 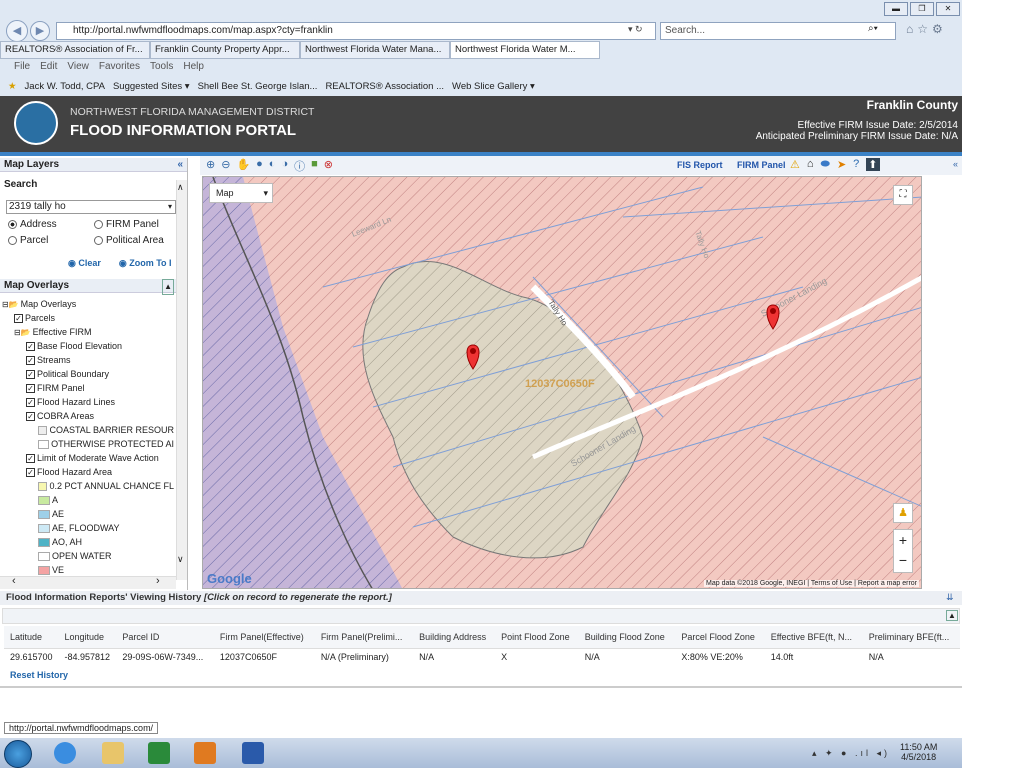 What do you see at coordinates (31, 637) in the screenshot?
I see `column-header: Latitude` at bounding box center [31, 637].